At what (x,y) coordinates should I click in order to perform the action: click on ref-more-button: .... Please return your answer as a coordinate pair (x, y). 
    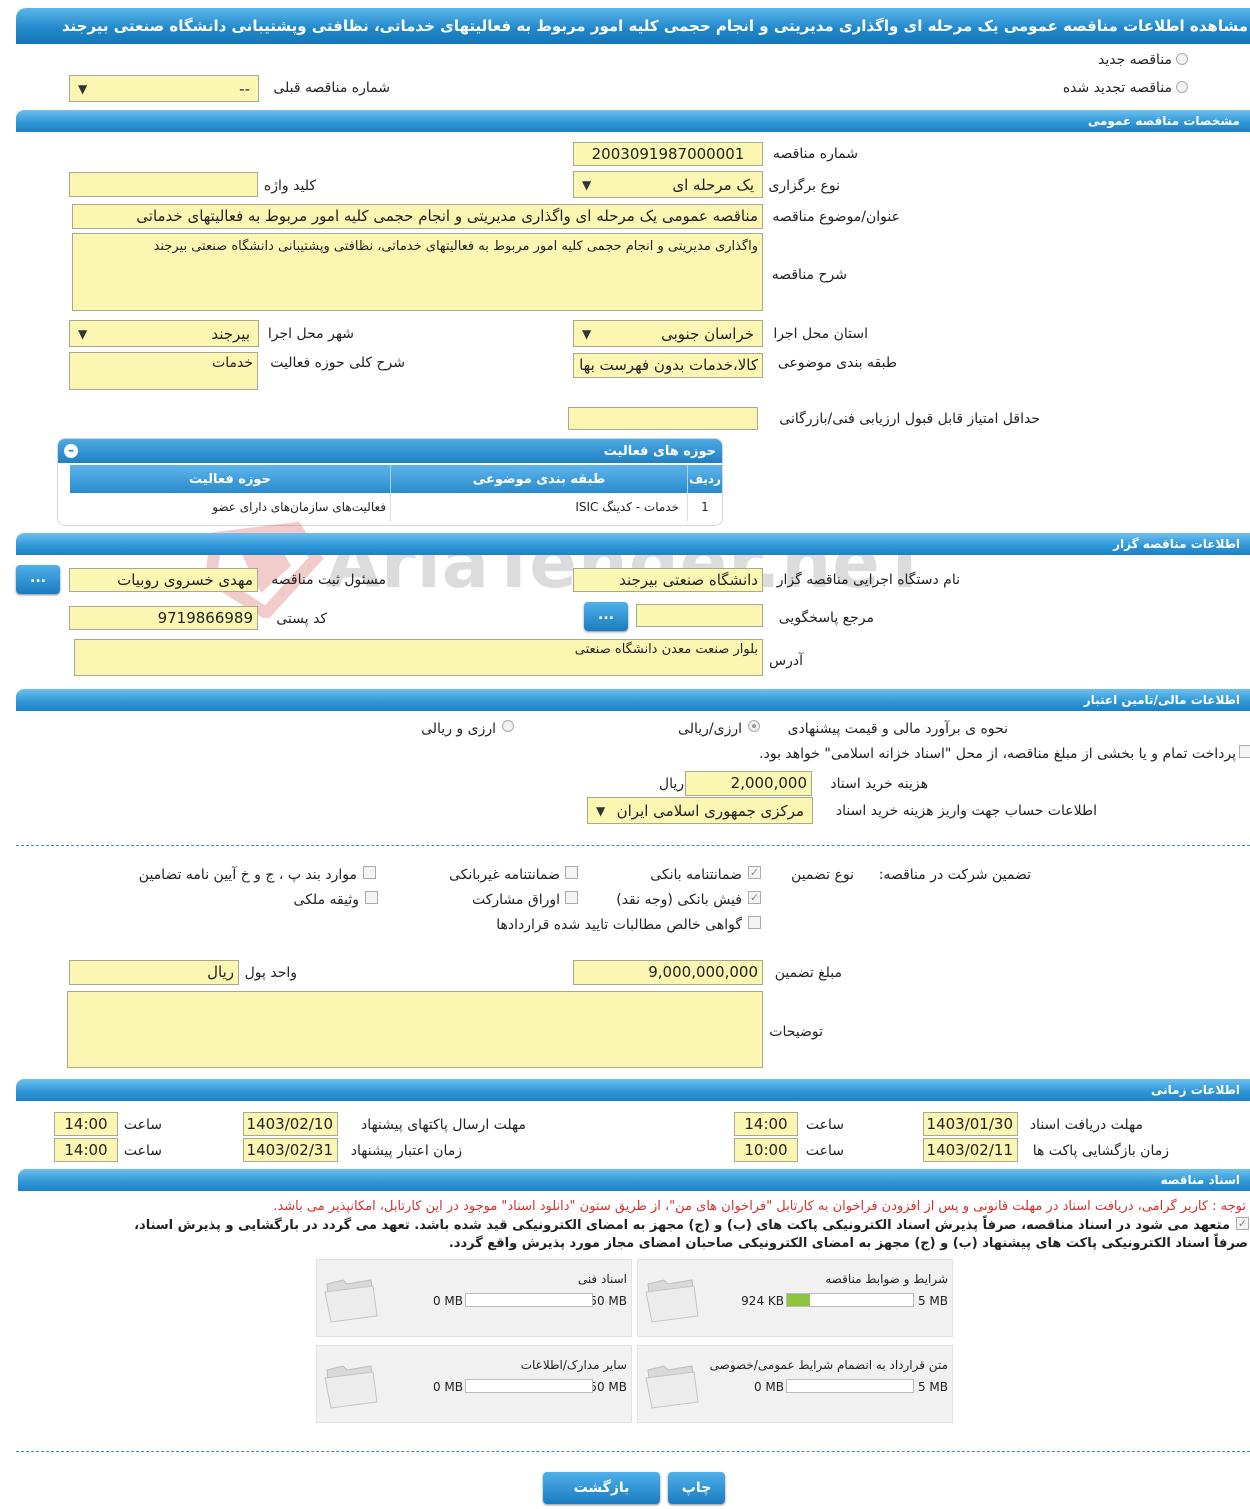
    Looking at the image, I should click on (606, 616).